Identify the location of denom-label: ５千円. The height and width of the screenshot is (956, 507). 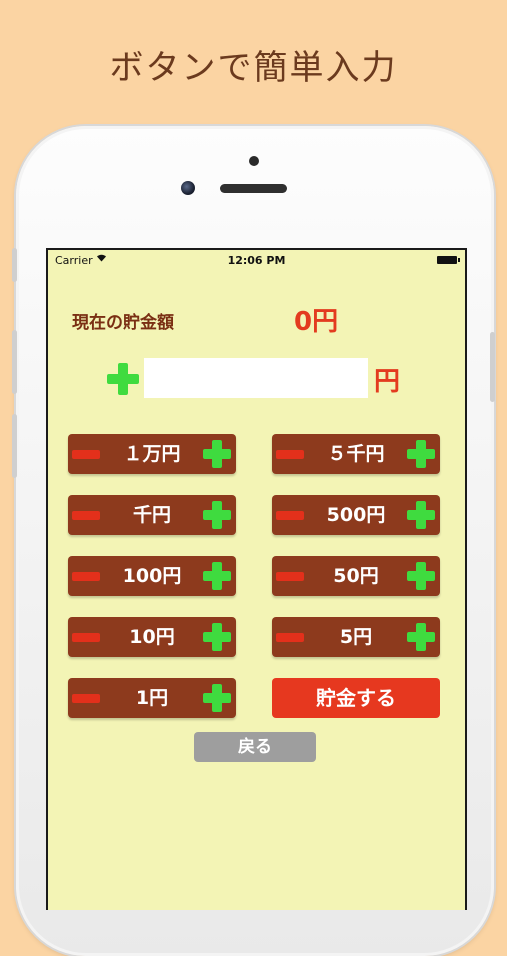
(356, 454).